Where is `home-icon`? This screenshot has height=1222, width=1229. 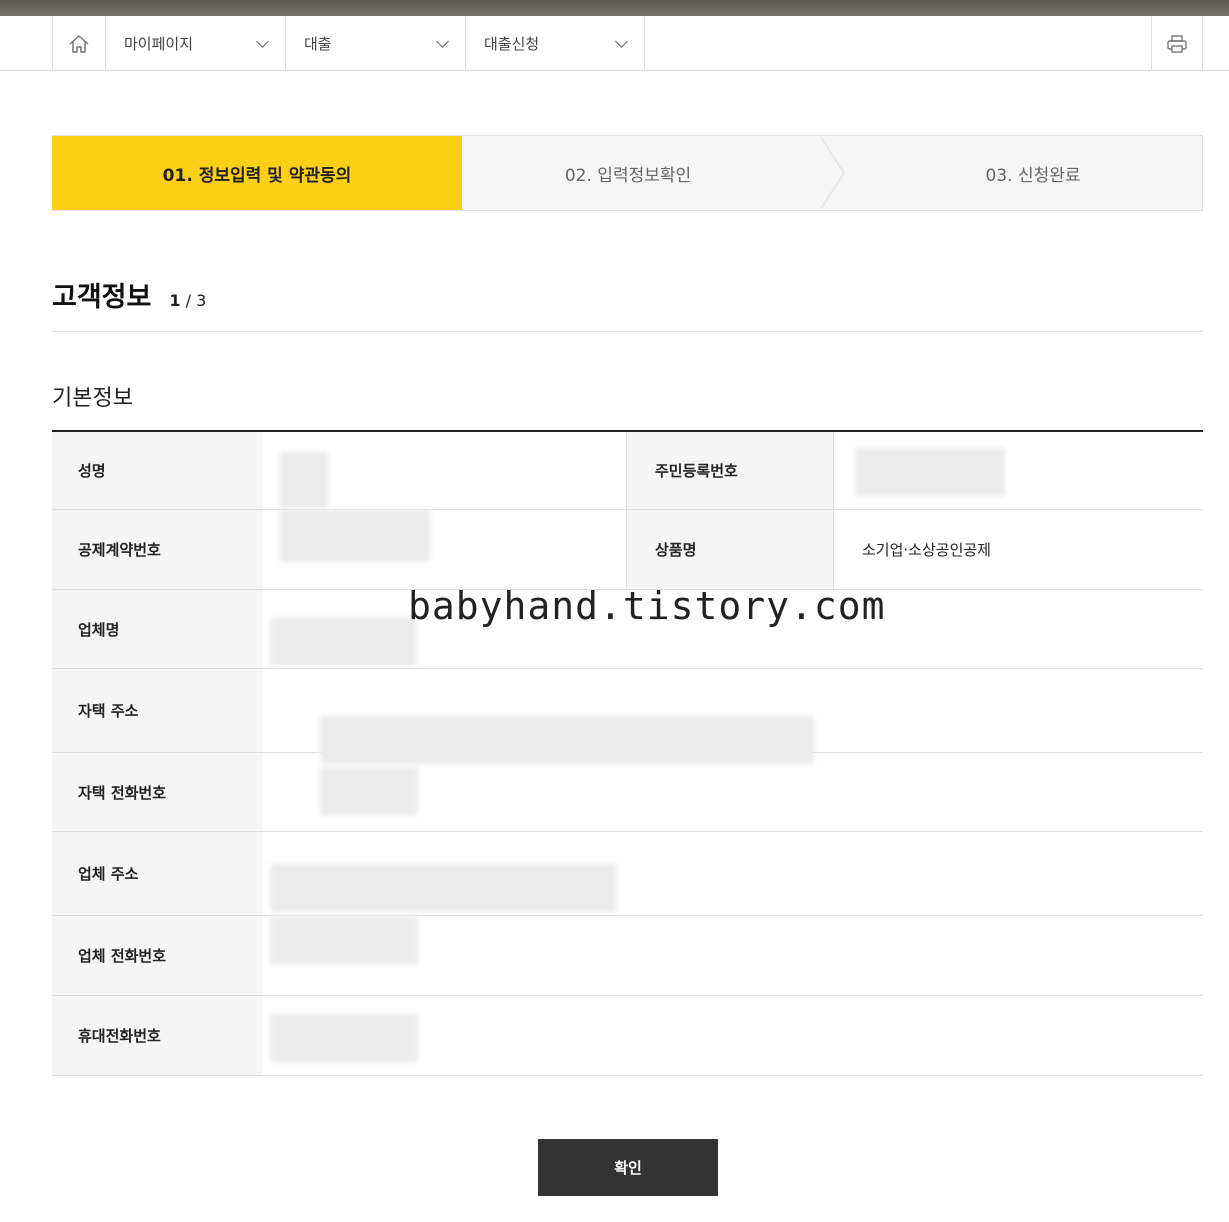 home-icon is located at coordinates (79, 43).